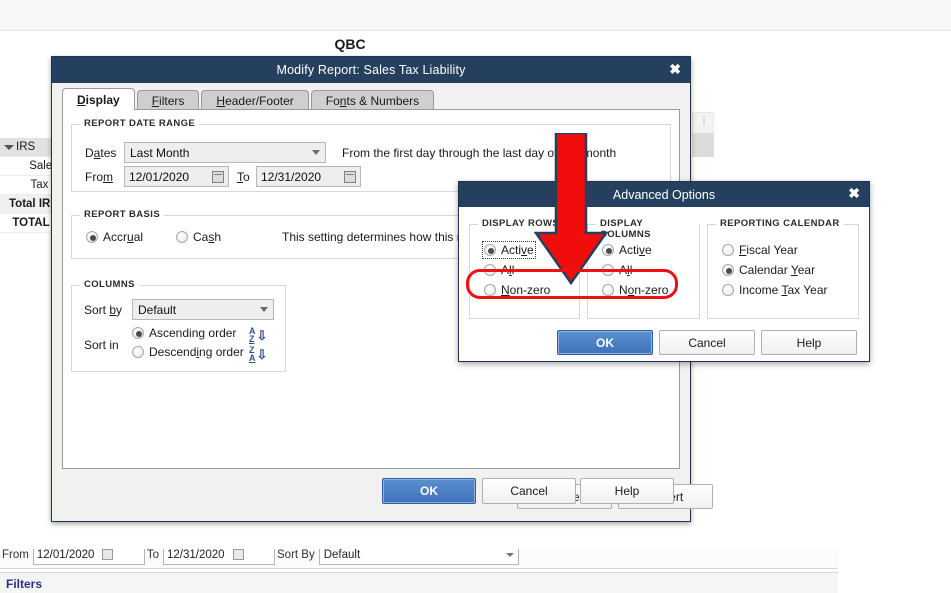  I want to click on scrollbar-thumb, so click(703, 145).